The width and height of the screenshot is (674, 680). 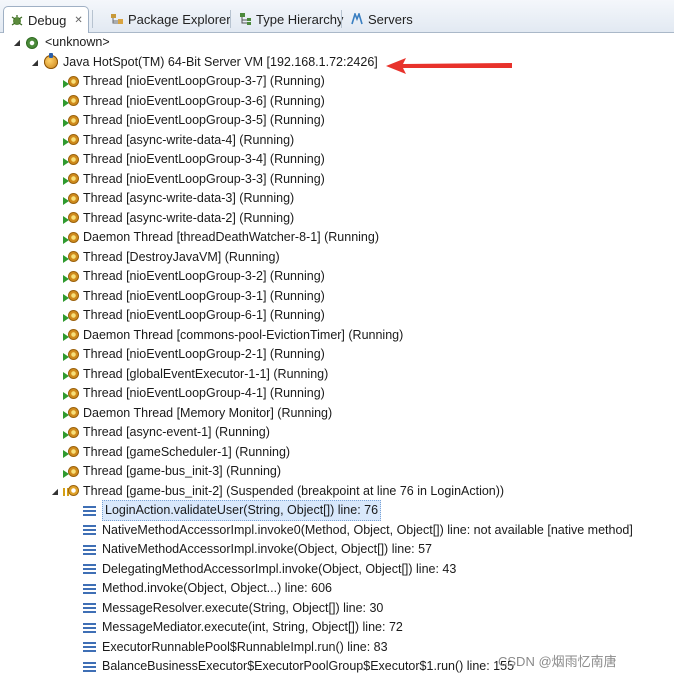 I want to click on tree-node-label: Thread [nioEventLoopGroup-3-7] (Running), so click(x=204, y=81).